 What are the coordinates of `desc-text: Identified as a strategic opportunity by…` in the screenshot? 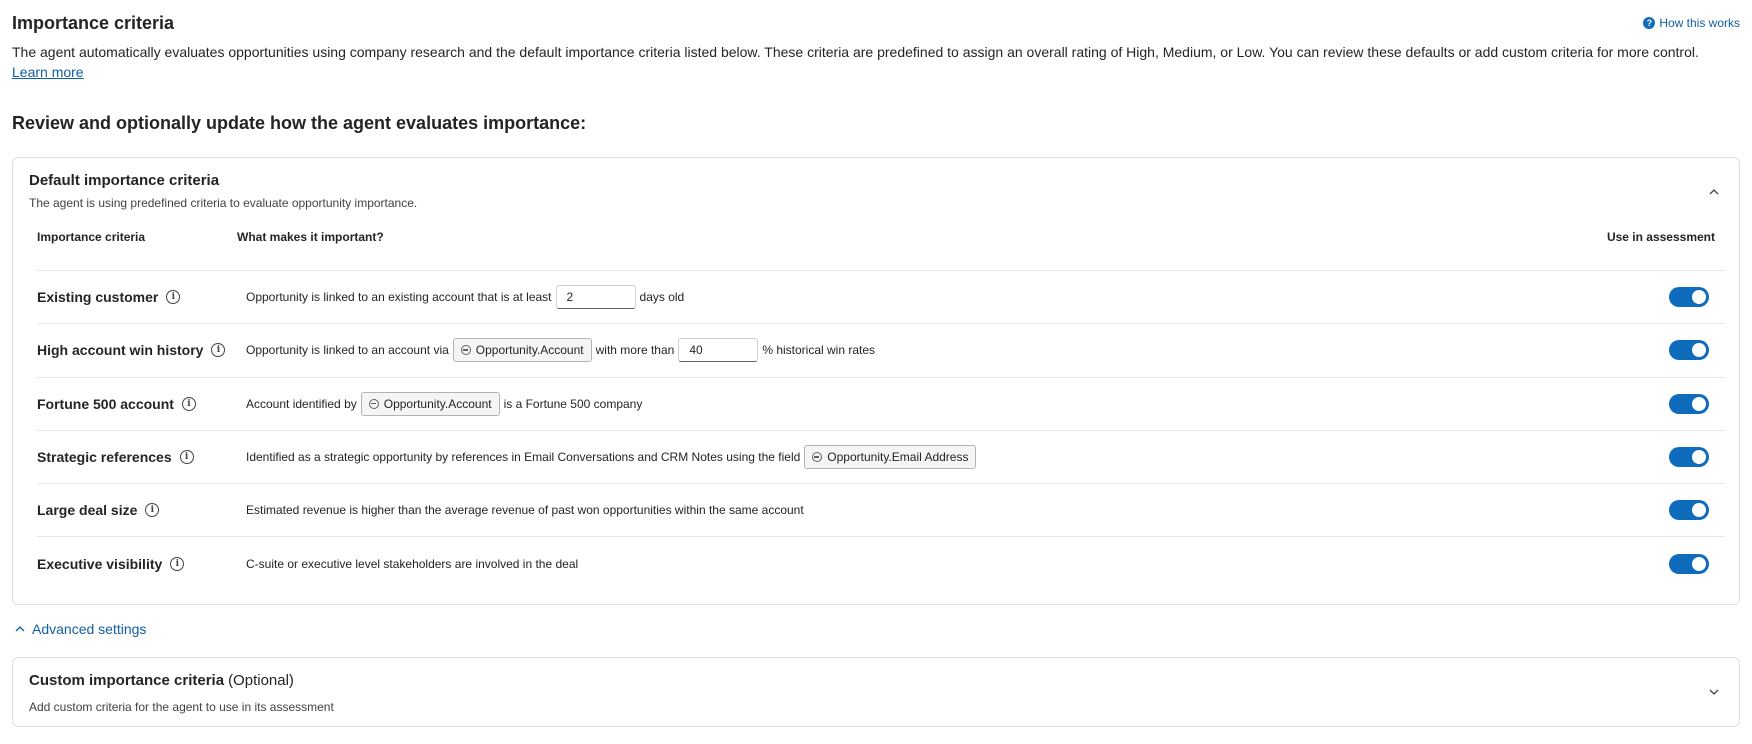 It's located at (523, 457).